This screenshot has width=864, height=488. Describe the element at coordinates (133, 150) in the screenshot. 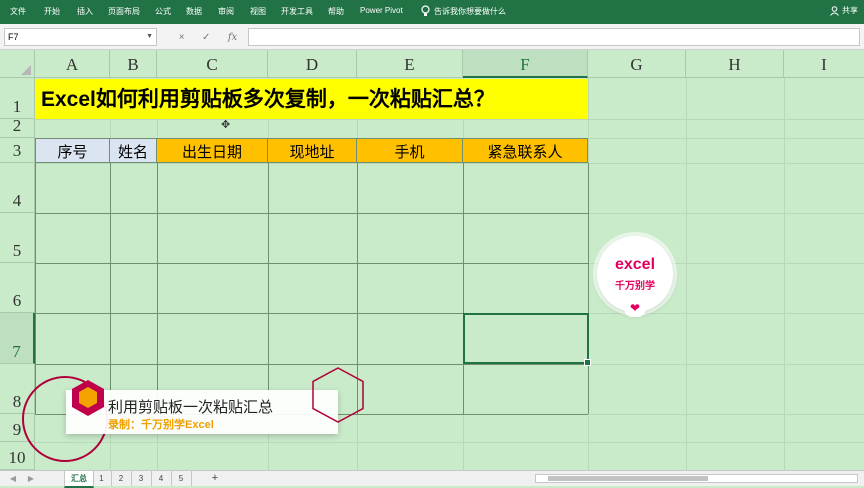

I see `header-cell-name: 姓名` at that location.